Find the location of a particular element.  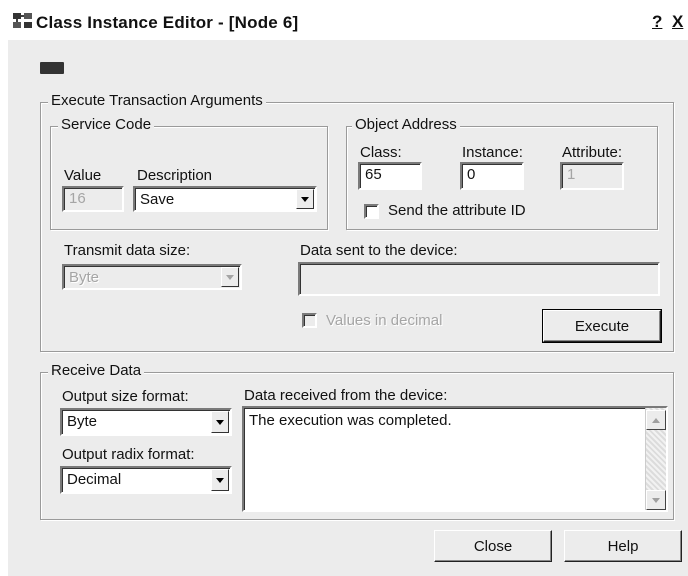

output-size-label: Output size format: is located at coordinates (125, 396).